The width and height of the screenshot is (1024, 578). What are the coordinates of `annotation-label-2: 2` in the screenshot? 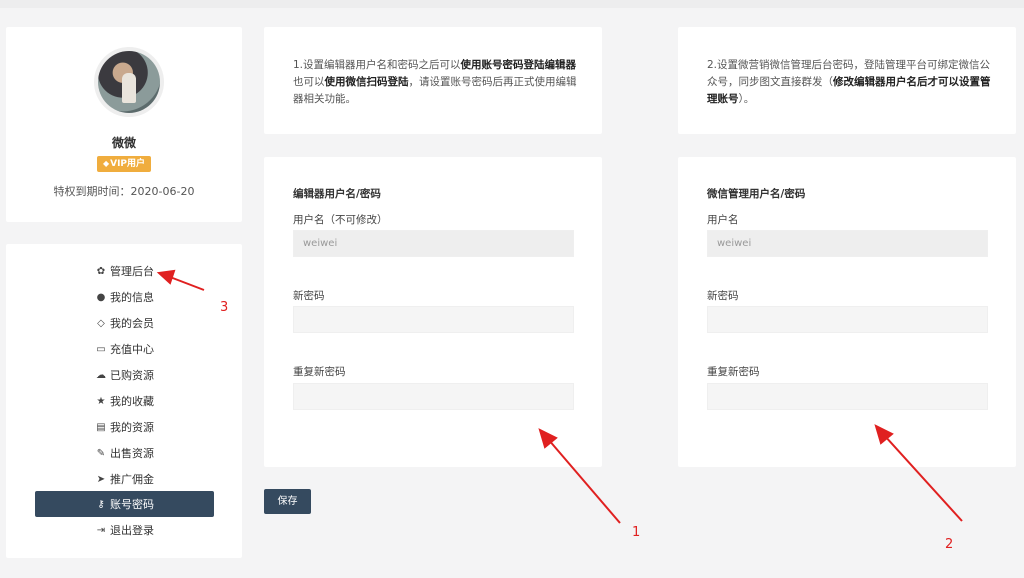 It's located at (949, 544).